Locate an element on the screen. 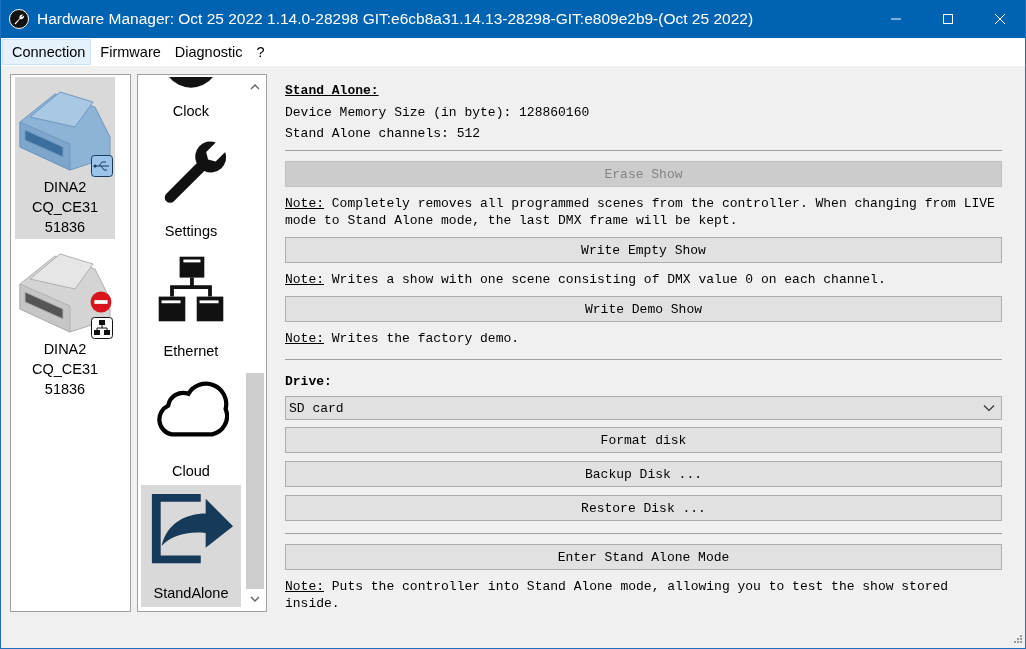 The width and height of the screenshot is (1026, 649). menu-item: ? is located at coordinates (258, 52).